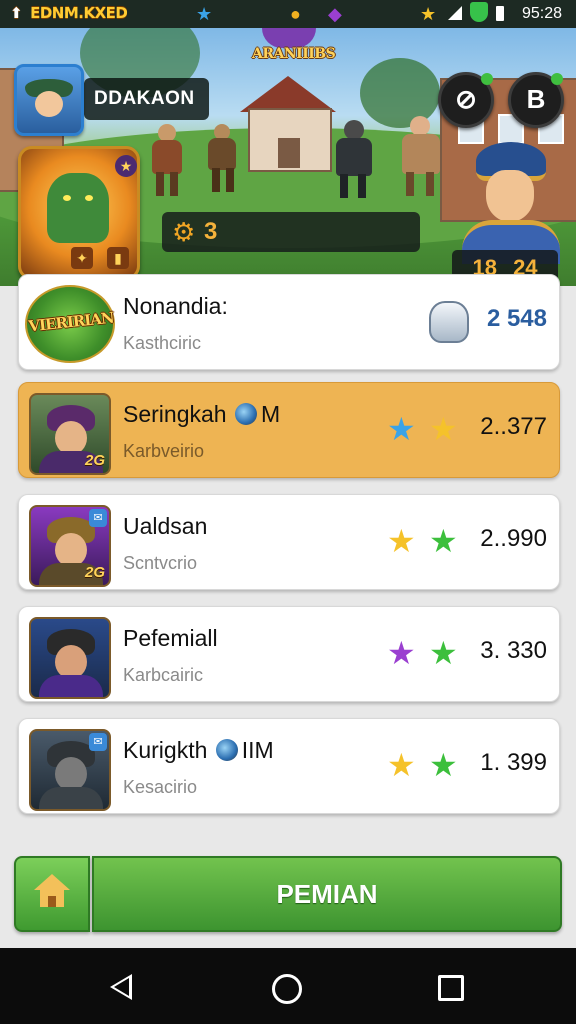  What do you see at coordinates (146, 99) in the screenshot?
I see `player-name: DDAKAON` at bounding box center [146, 99].